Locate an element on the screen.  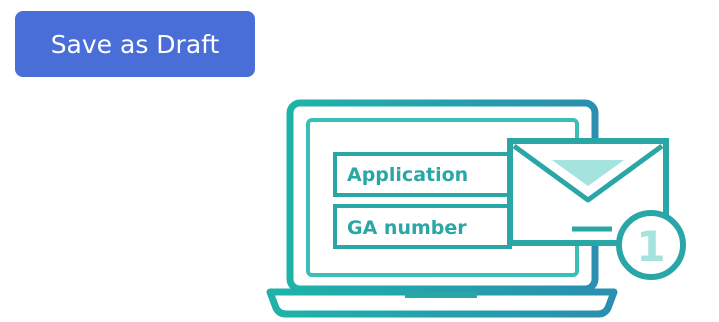
notification-badge: 1 is located at coordinates (651, 245).